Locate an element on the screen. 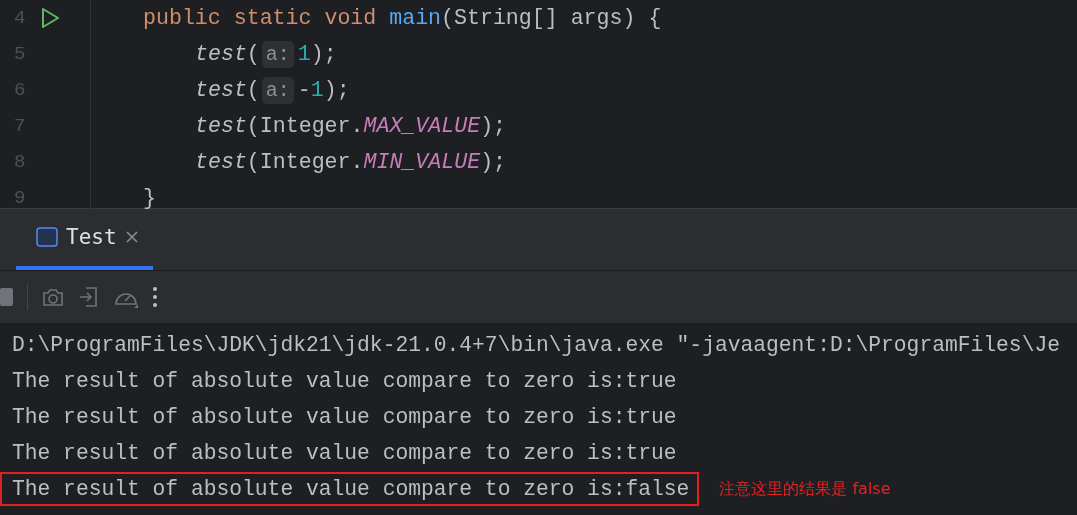 The width and height of the screenshot is (1077, 515). annotation-note: 注意这里的结果是 false is located at coordinates (805, 489).